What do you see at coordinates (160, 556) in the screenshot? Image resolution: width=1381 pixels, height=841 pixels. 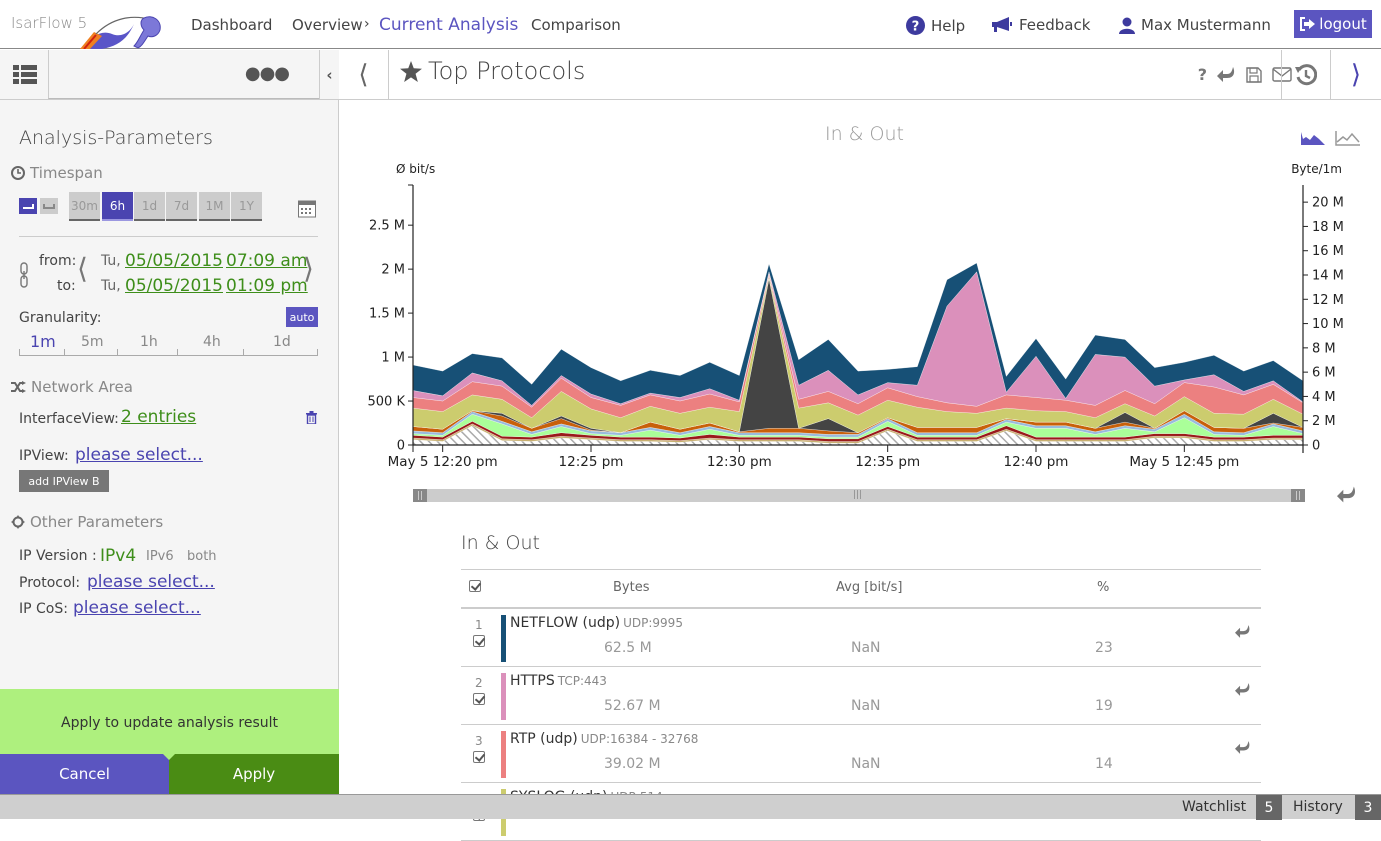 I see `ip-version-ipv6: IPv6` at bounding box center [160, 556].